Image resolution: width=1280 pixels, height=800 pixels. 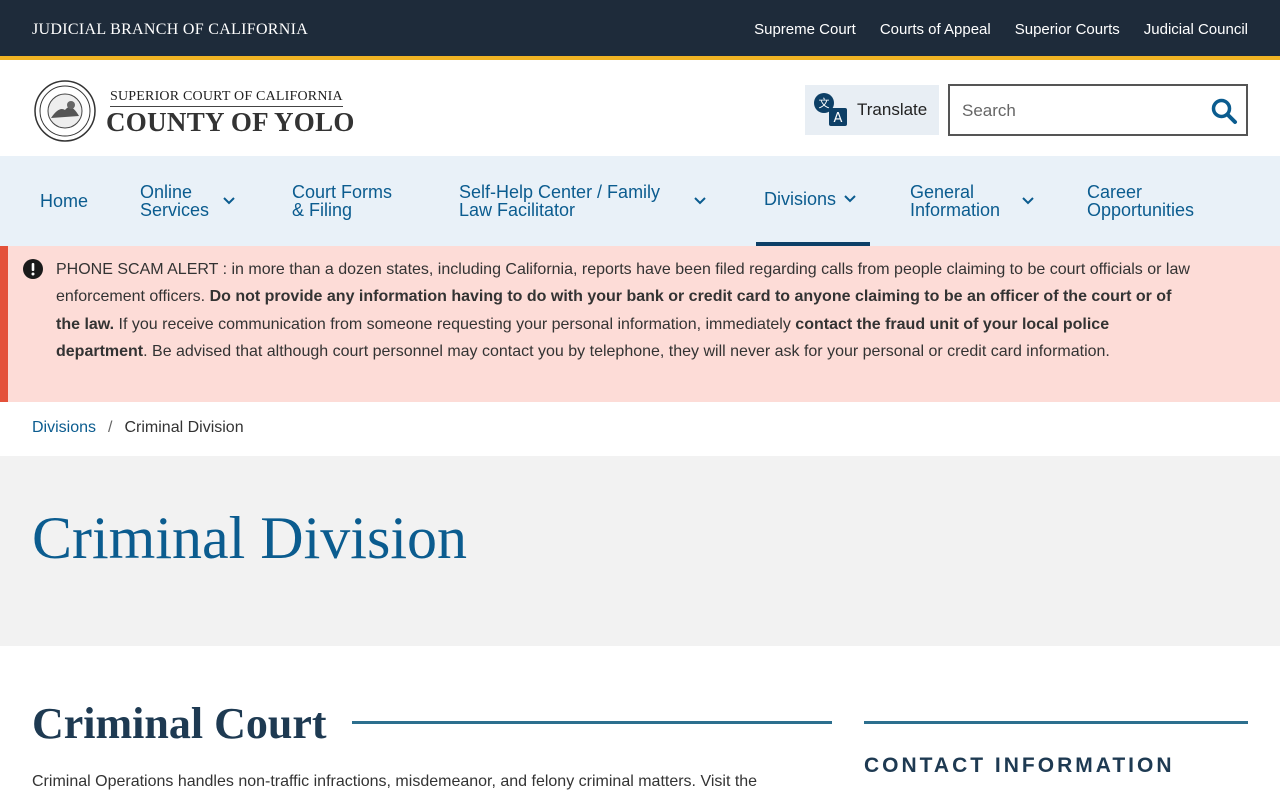 I want to click on logo-county: COUNTY OF YOLO, so click(x=230, y=122).